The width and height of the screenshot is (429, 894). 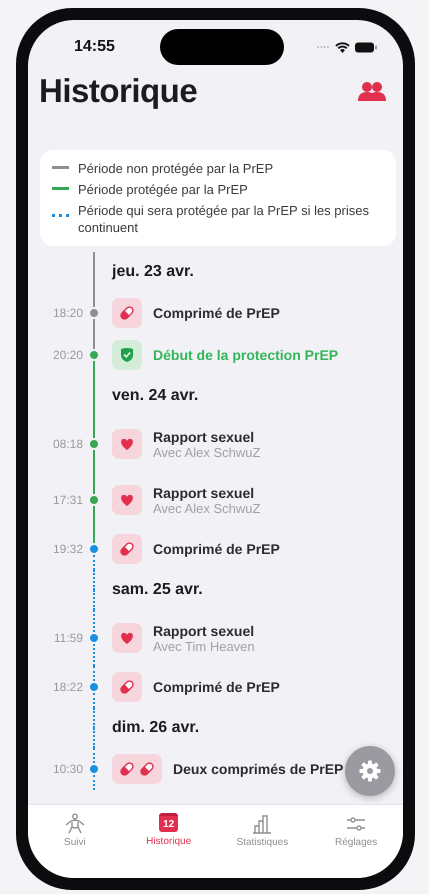 What do you see at coordinates (155, 396) in the screenshot?
I see `day-heading: ven. 24 avr.` at bounding box center [155, 396].